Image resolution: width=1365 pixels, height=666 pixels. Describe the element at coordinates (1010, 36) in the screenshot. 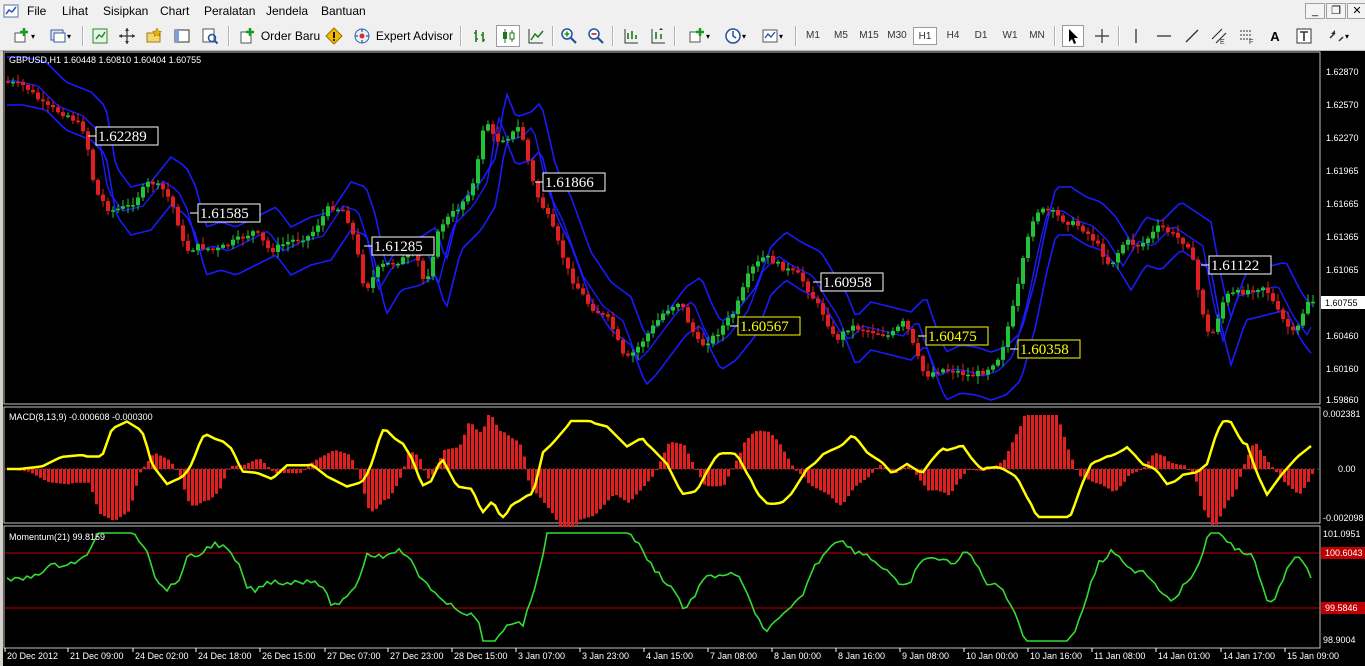

I see `timeframe-w1: W1` at that location.